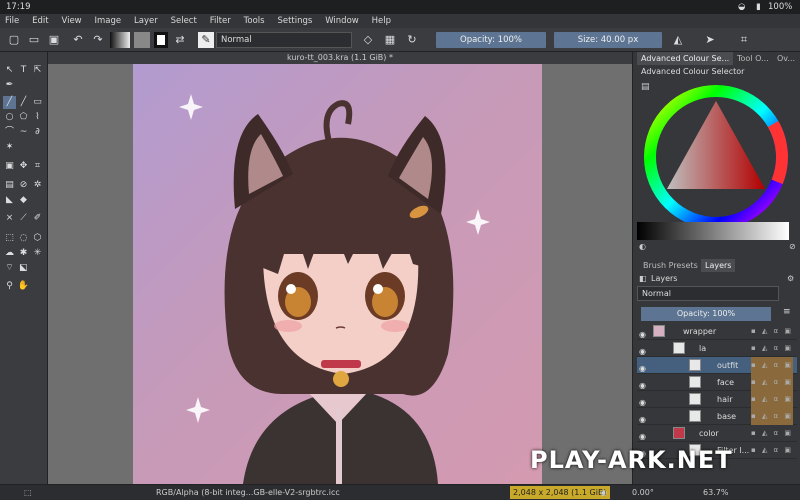 The height and width of the screenshot is (500, 800). What do you see at coordinates (78, 40) in the screenshot?
I see `undo-icon: ↶` at bounding box center [78, 40].